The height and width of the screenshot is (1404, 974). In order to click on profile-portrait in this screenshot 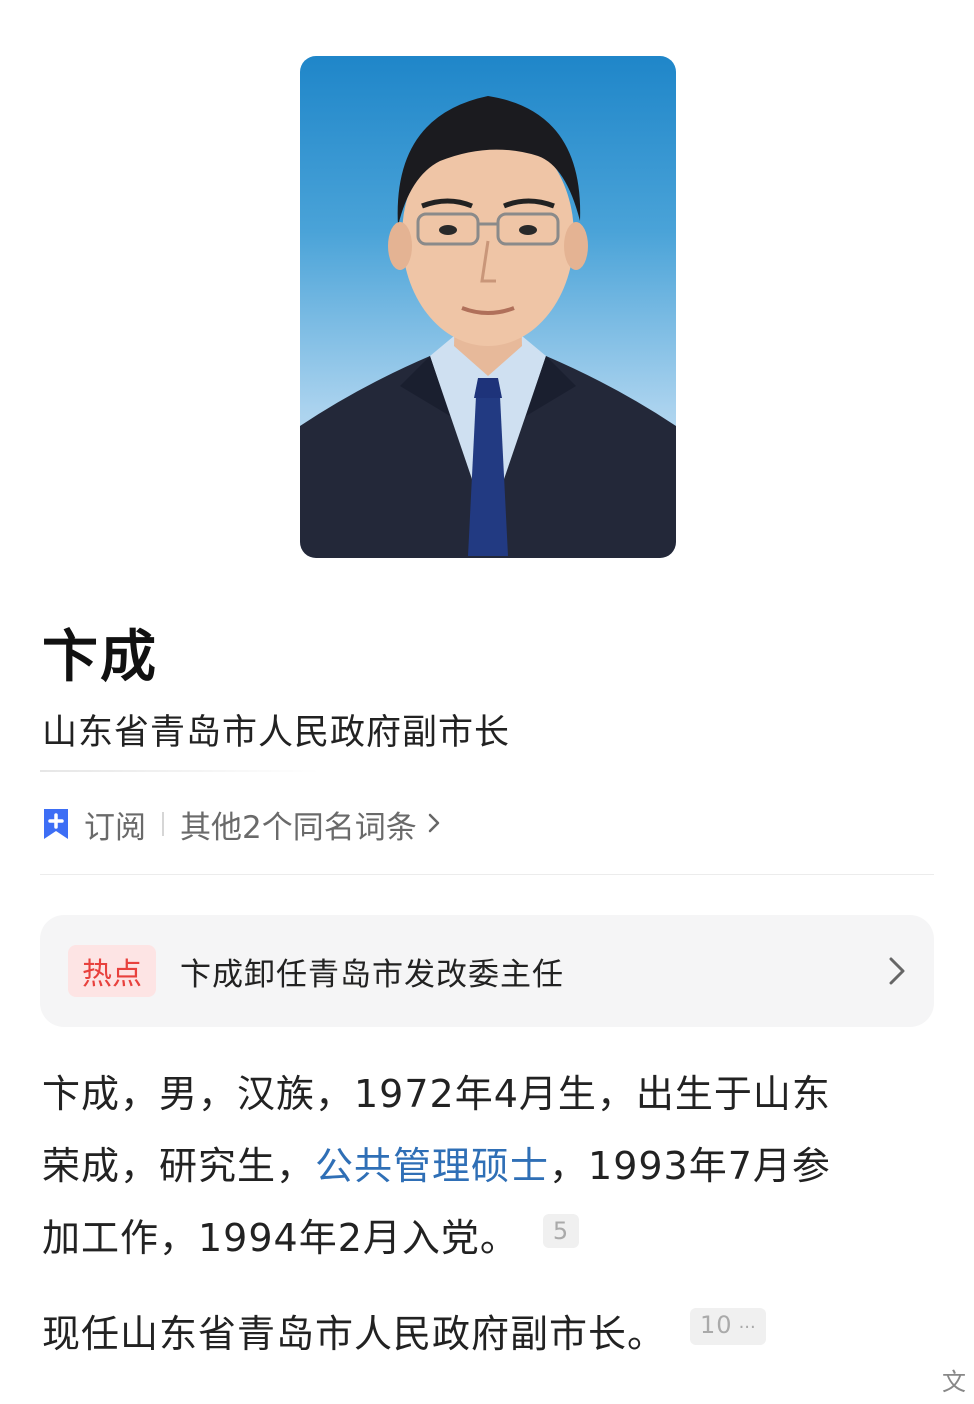, I will do `click(488, 307)`.